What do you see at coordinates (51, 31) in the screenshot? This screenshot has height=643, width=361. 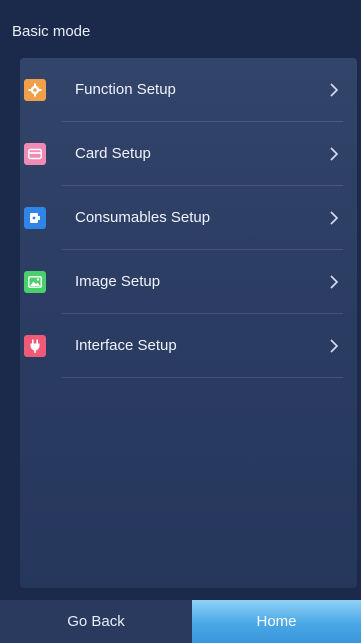 I see `page-title: Basic mode` at bounding box center [51, 31].